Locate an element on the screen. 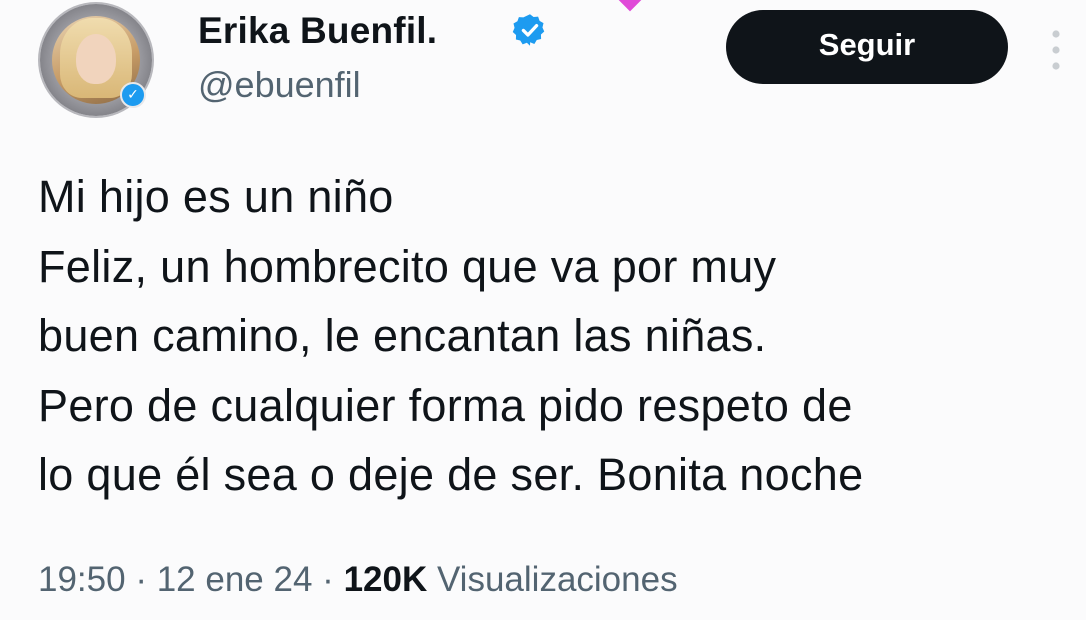  avatar-face is located at coordinates (96, 59).